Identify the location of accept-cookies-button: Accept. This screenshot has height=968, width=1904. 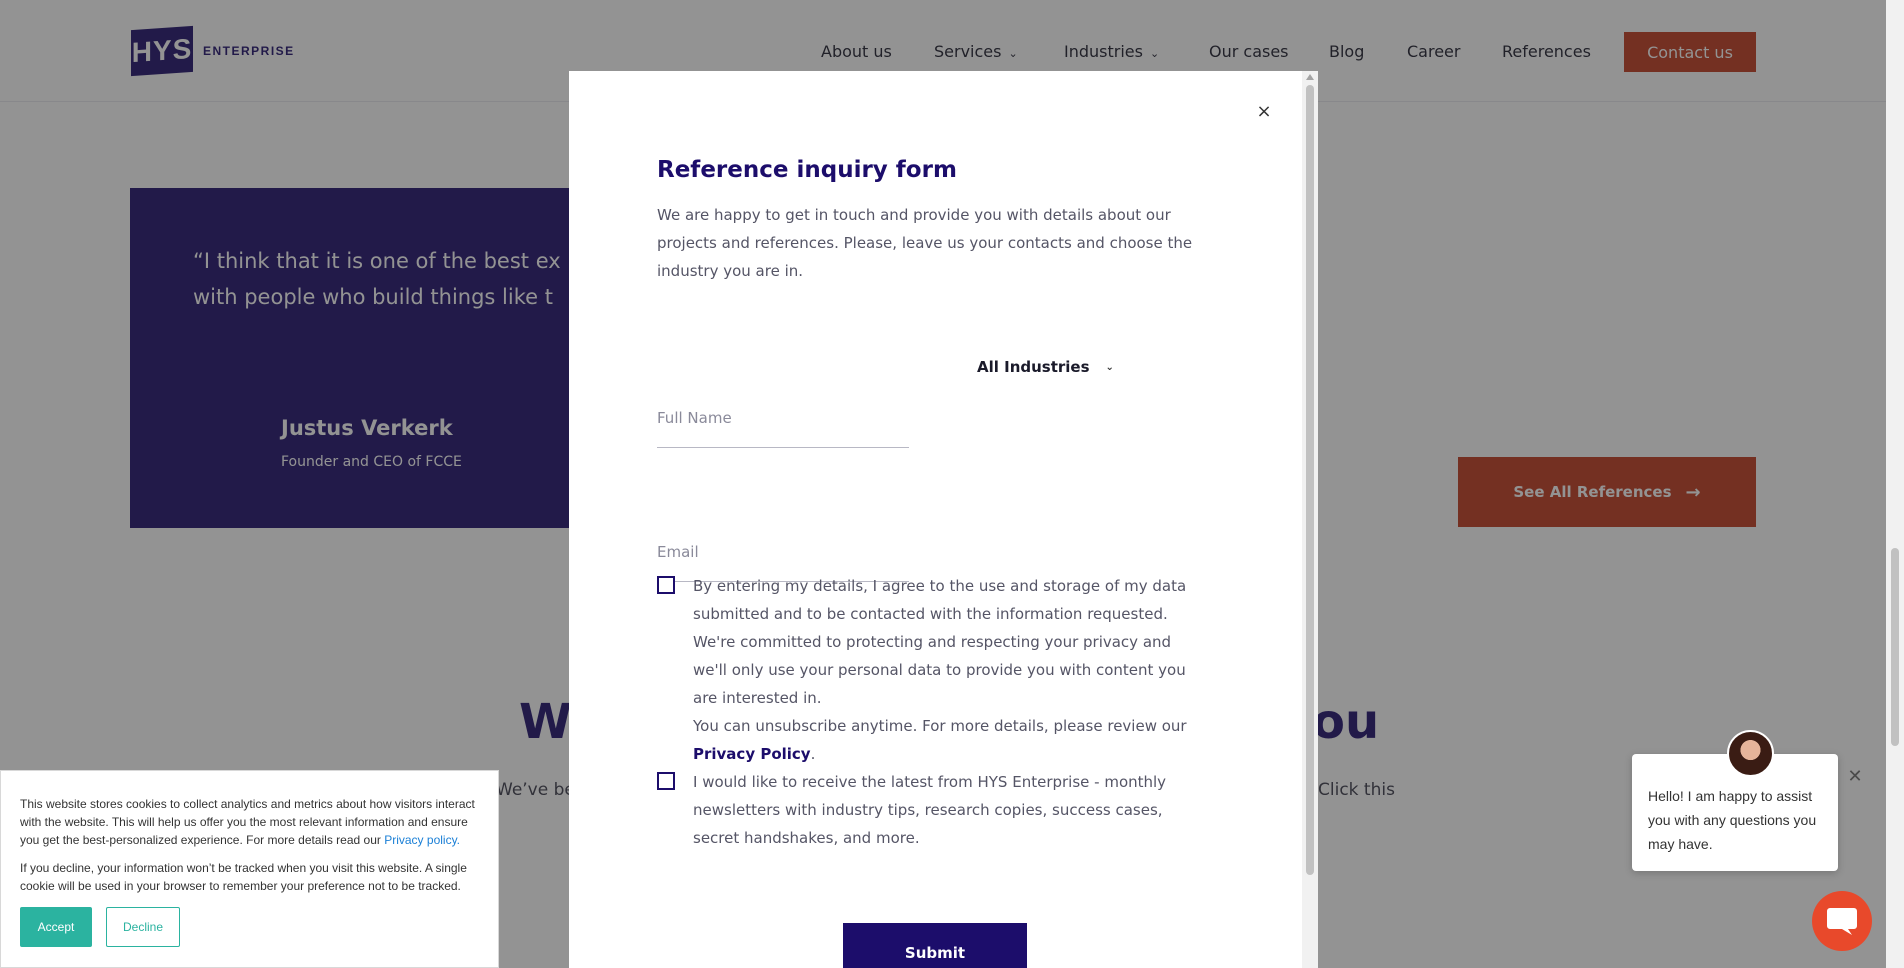
(56, 927).